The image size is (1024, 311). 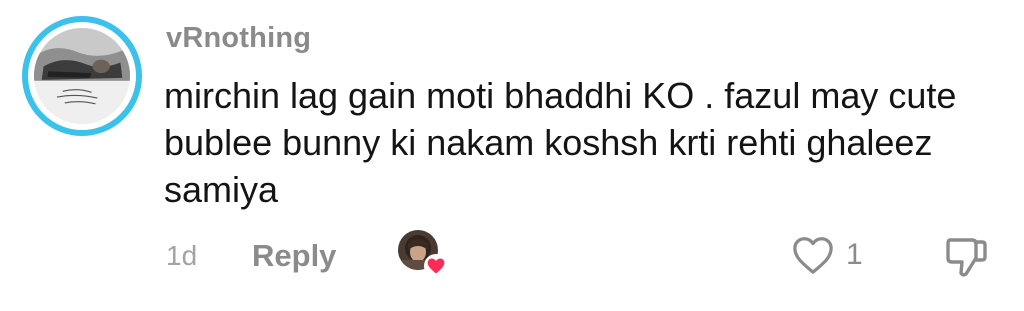 What do you see at coordinates (423, 254) in the screenshot?
I see `creator-liked-badge` at bounding box center [423, 254].